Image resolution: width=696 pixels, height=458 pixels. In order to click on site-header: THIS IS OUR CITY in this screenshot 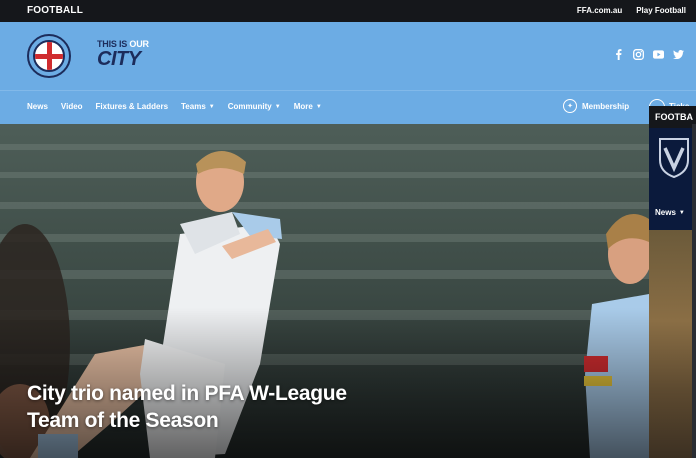, I will do `click(348, 56)`.